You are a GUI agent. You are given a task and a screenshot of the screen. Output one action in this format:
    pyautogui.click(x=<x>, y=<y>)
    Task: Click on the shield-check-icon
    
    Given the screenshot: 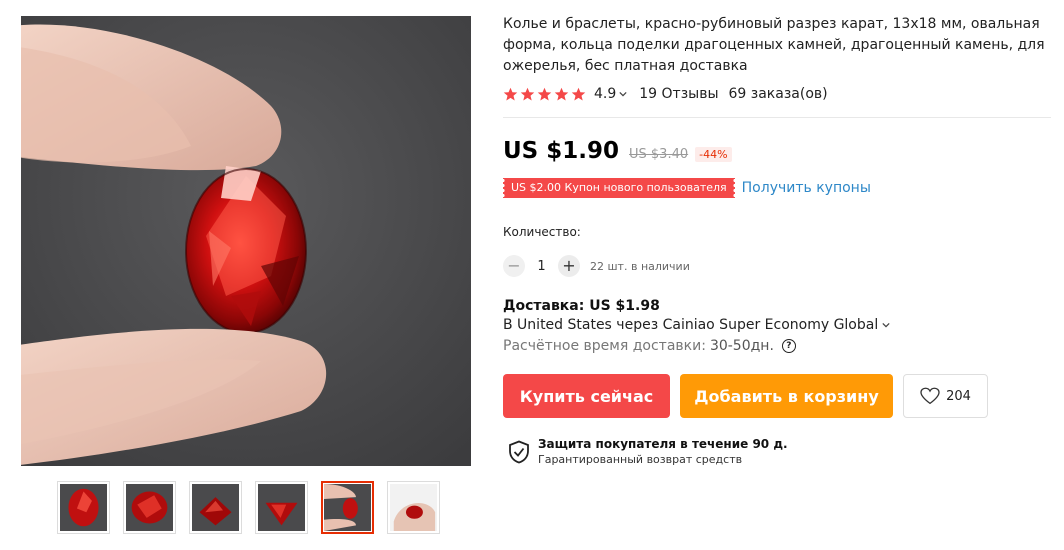 What is the action you would take?
    pyautogui.click(x=519, y=452)
    